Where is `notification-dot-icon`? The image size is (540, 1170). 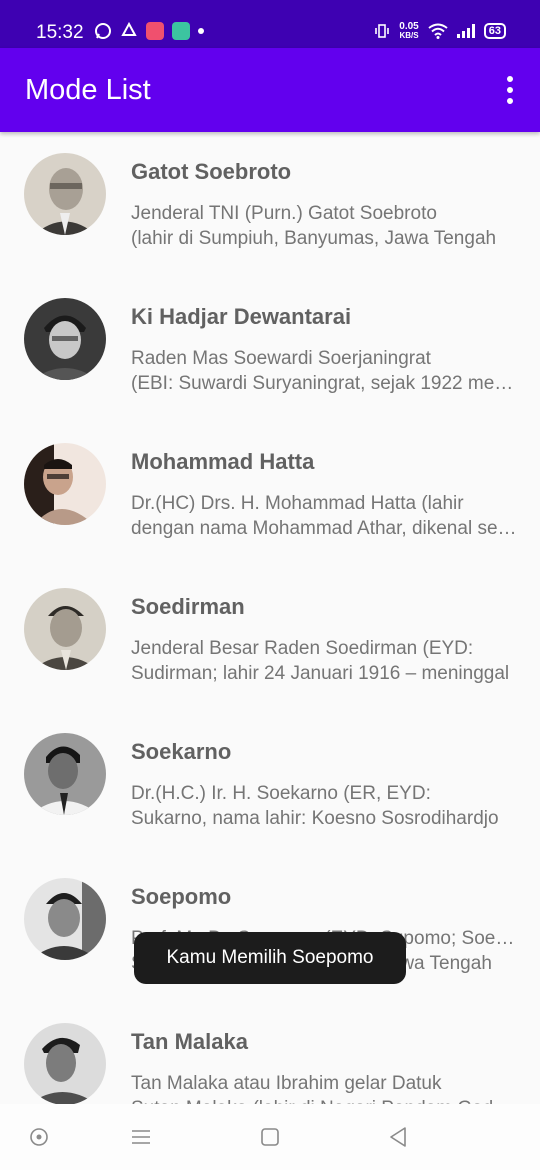 notification-dot-icon is located at coordinates (201, 31).